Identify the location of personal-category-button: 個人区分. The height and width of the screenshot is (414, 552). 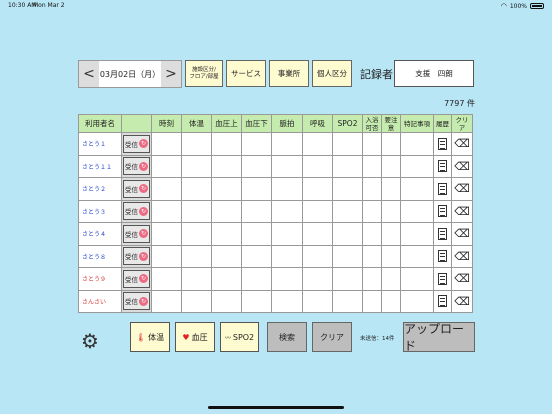
(332, 73).